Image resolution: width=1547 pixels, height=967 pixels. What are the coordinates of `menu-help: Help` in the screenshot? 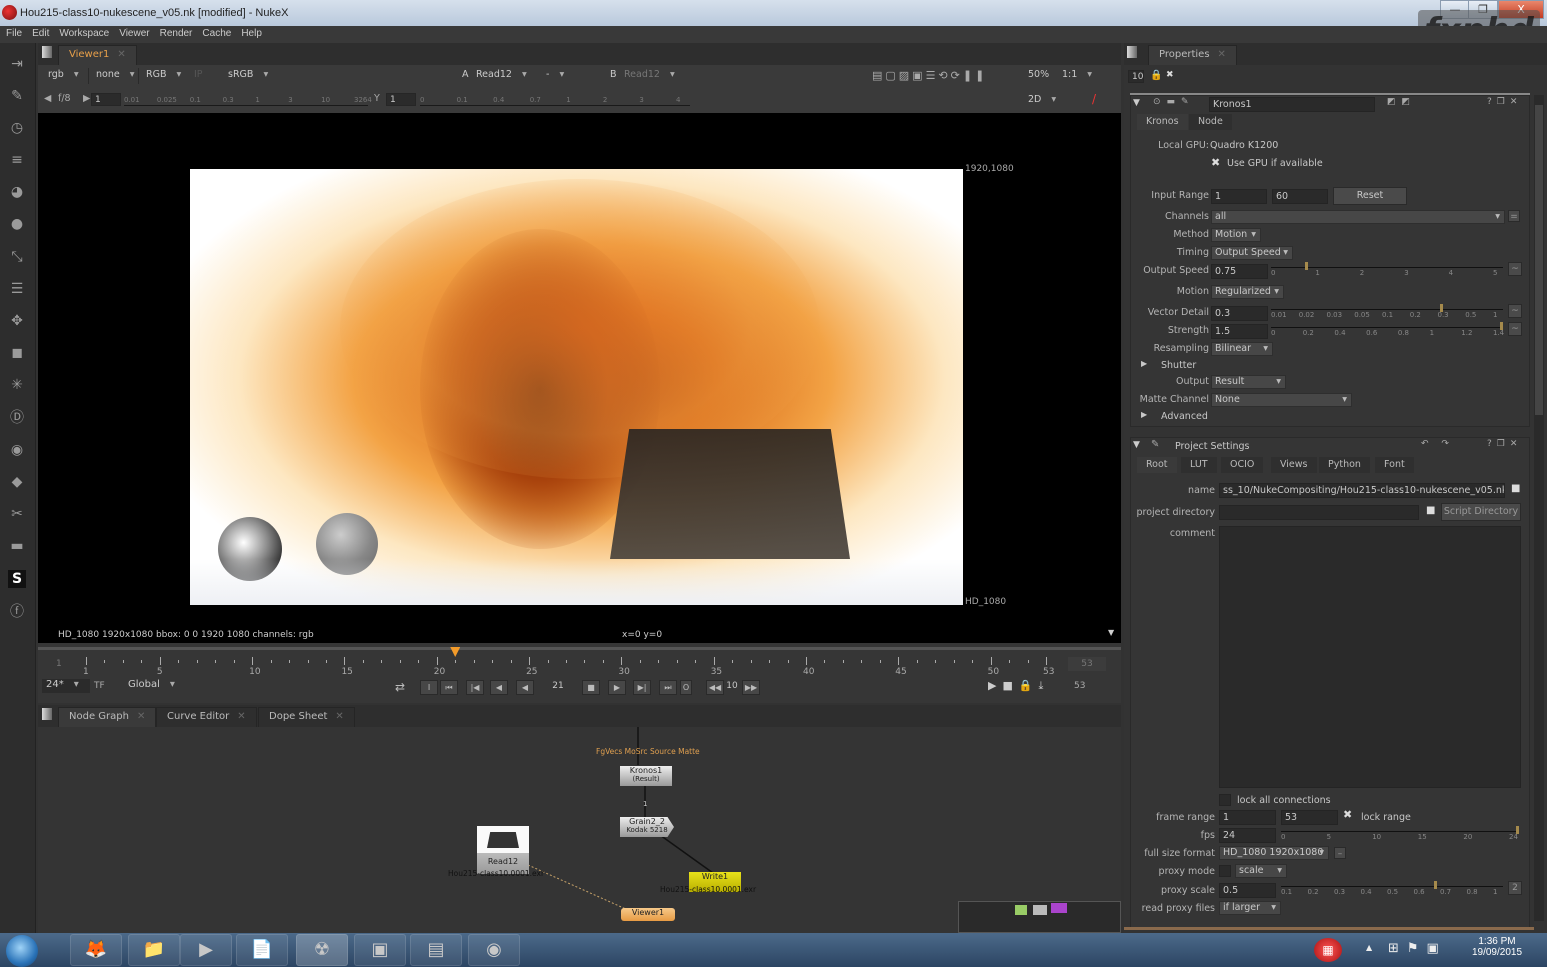 It's located at (250, 32).